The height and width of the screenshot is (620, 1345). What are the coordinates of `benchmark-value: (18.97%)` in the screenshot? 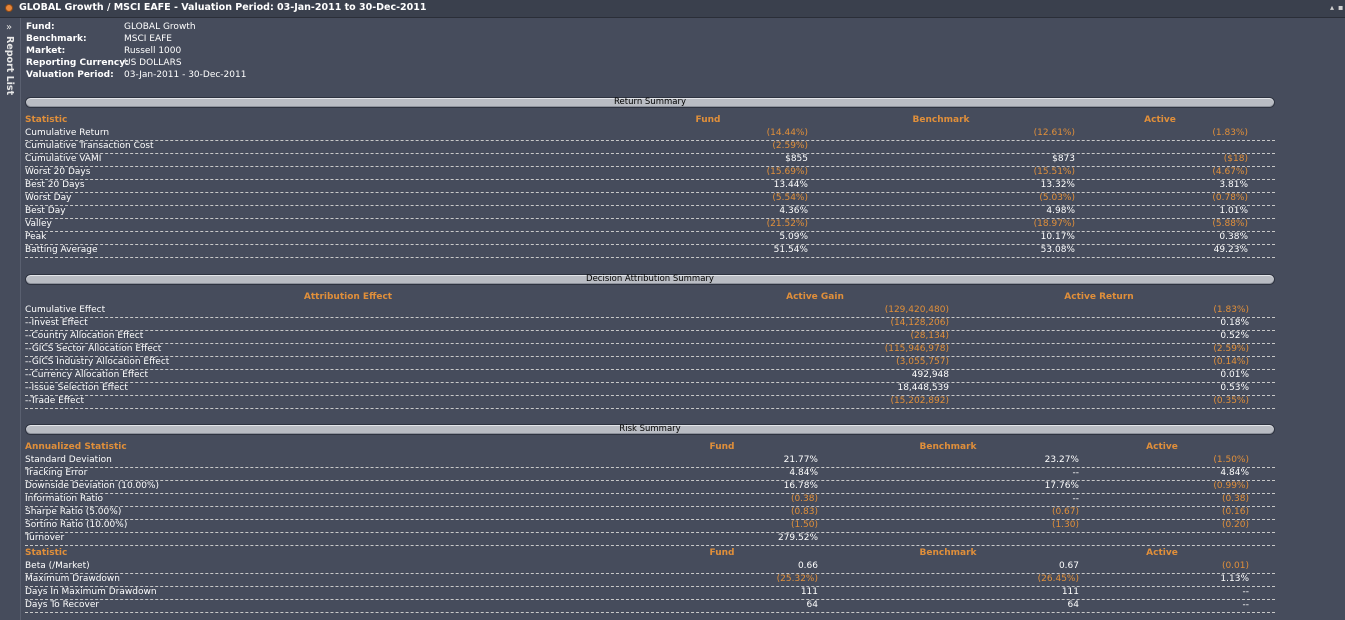 It's located at (1054, 224).